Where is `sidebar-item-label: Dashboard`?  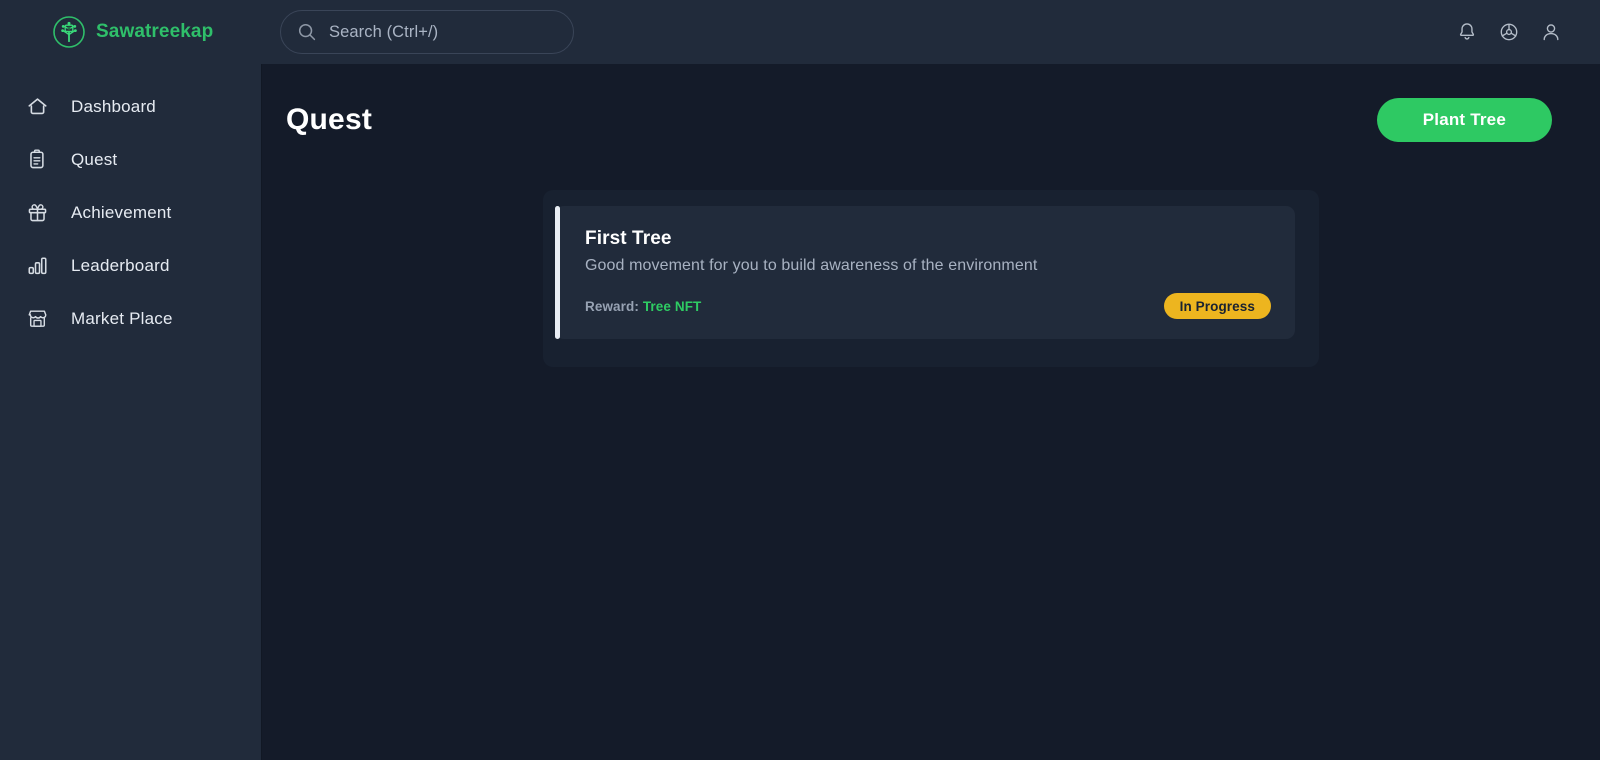
sidebar-item-label: Dashboard is located at coordinates (113, 106).